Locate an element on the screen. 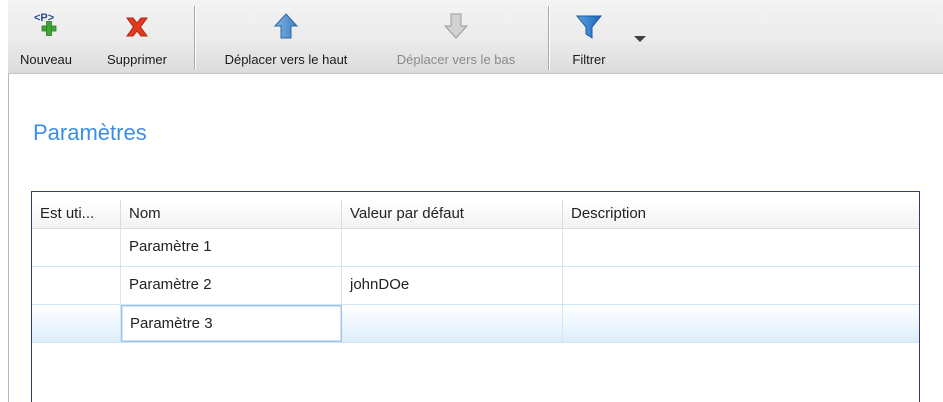 Image resolution: width=943 pixels, height=402 pixels. column-header-default-value: Valeur par défaut is located at coordinates (452, 214).